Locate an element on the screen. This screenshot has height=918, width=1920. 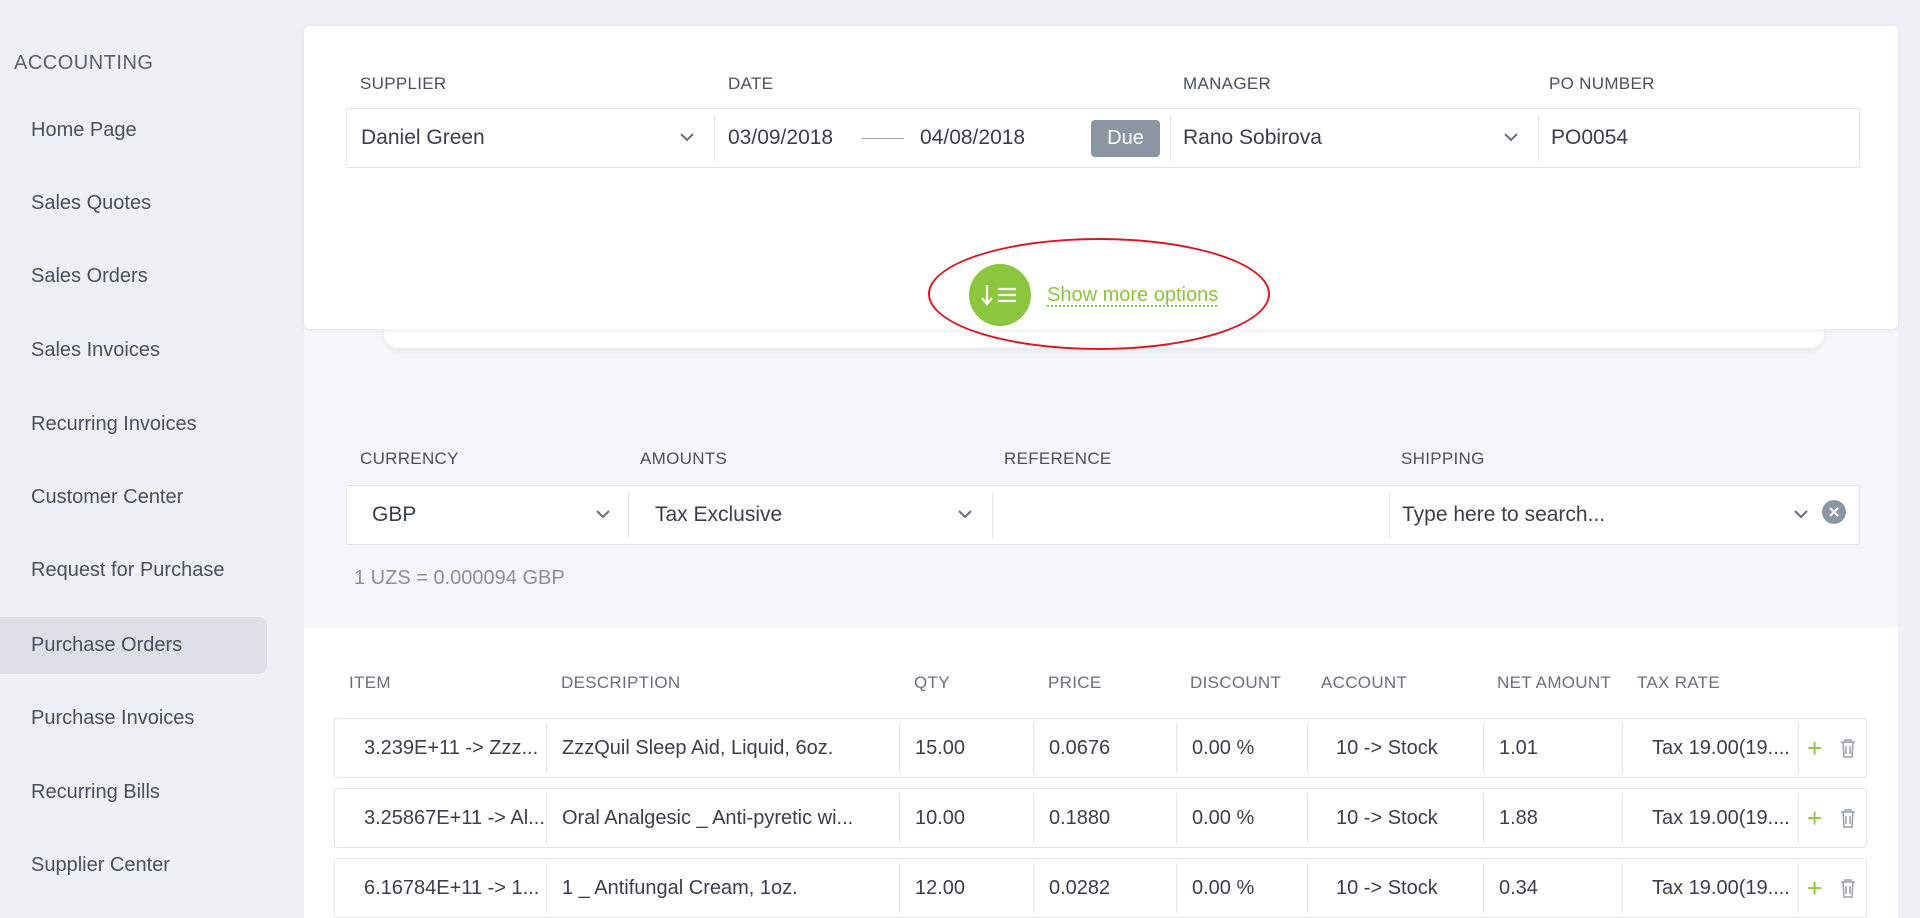
sidebar-item-recurring-bills: Recurring Bills is located at coordinates (133, 792).